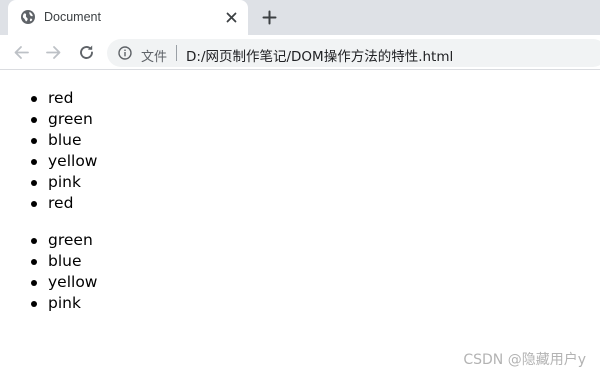 The image size is (600, 379). I want to click on browser-toolbar: 文件 D:/网页制作笔记/DOM操作方法的特性.html, so click(300, 52).